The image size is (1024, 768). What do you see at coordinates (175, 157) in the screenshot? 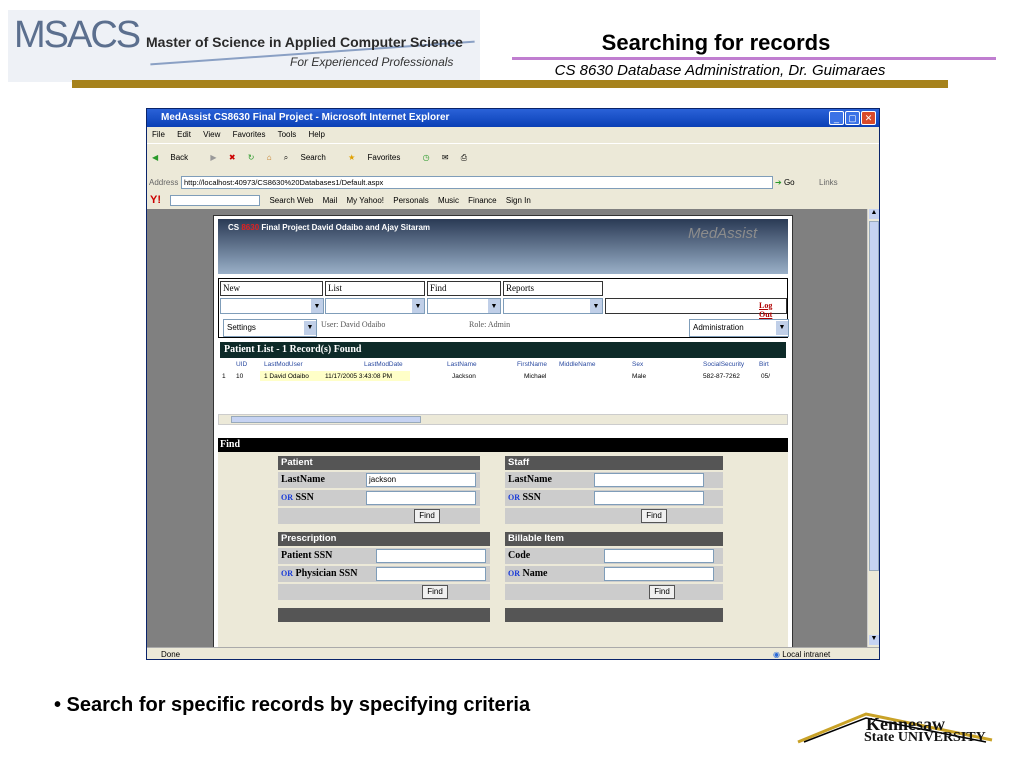
I see `back-button: ◀ Back` at bounding box center [175, 157].